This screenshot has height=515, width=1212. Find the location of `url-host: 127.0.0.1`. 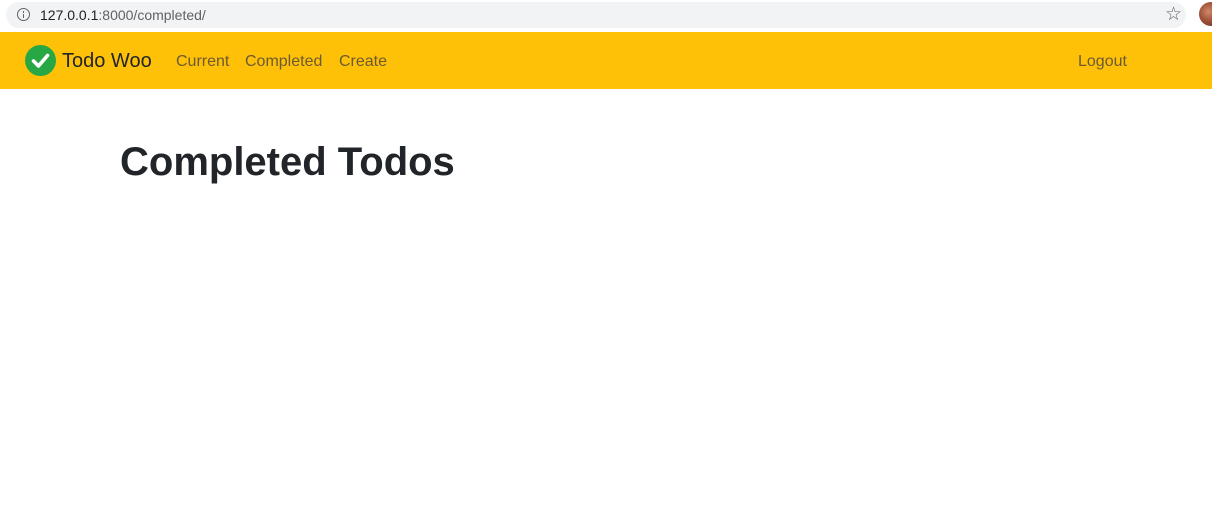

url-host: 127.0.0.1 is located at coordinates (69, 15).